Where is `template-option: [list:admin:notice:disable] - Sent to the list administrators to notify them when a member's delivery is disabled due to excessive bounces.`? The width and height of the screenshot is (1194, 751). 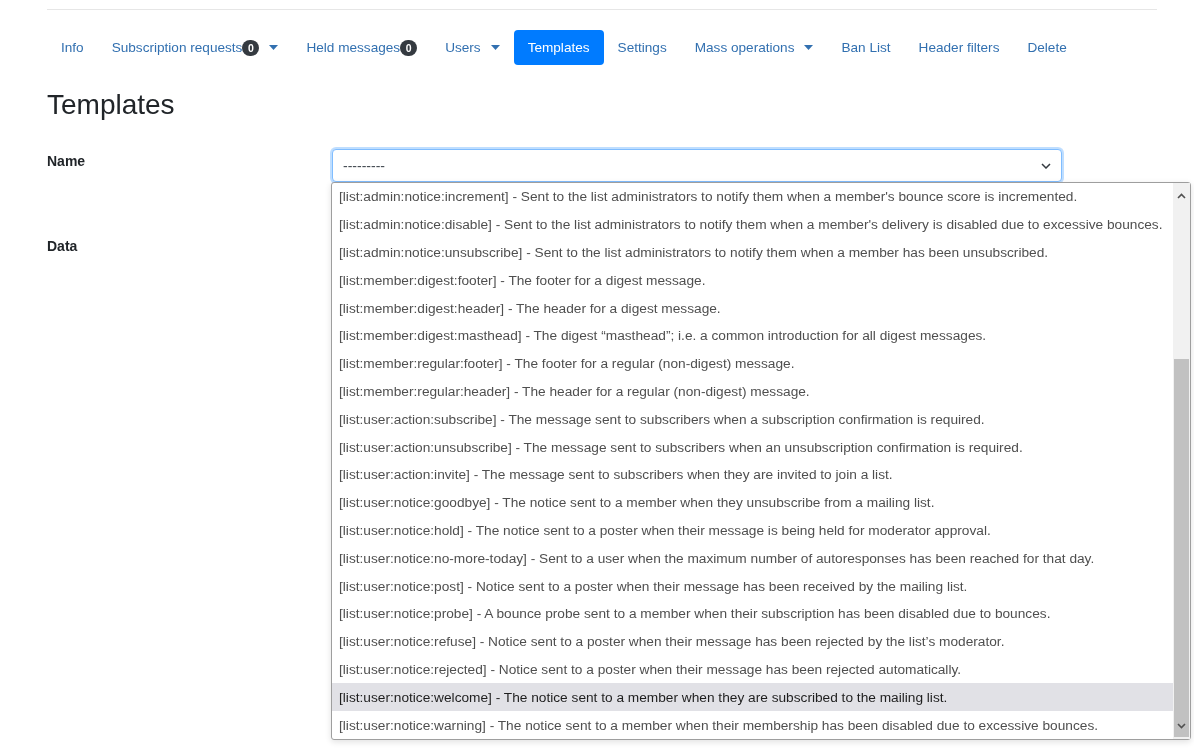
template-option: [list:admin:notice:disable] - Sent to the list administrators to notify them when a member's delivery is disabled due to excessive bounces. is located at coordinates (752, 224).